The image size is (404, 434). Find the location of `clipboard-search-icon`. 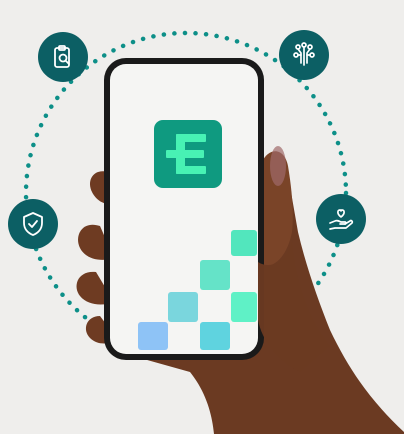

clipboard-search-icon is located at coordinates (63, 57).